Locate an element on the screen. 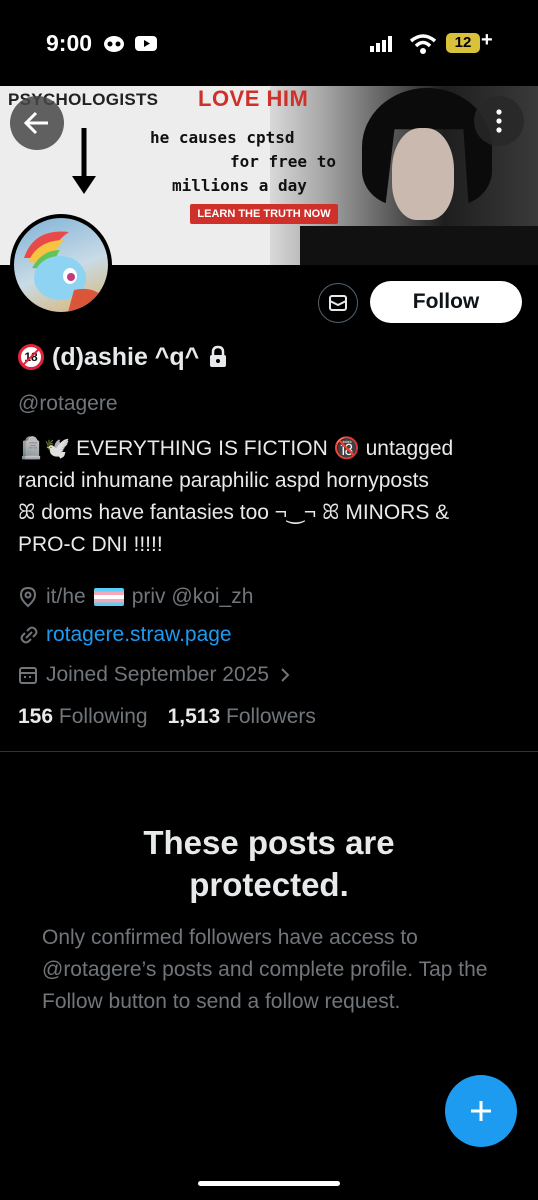 This screenshot has height=1200, width=538. more-options-button is located at coordinates (499, 121).